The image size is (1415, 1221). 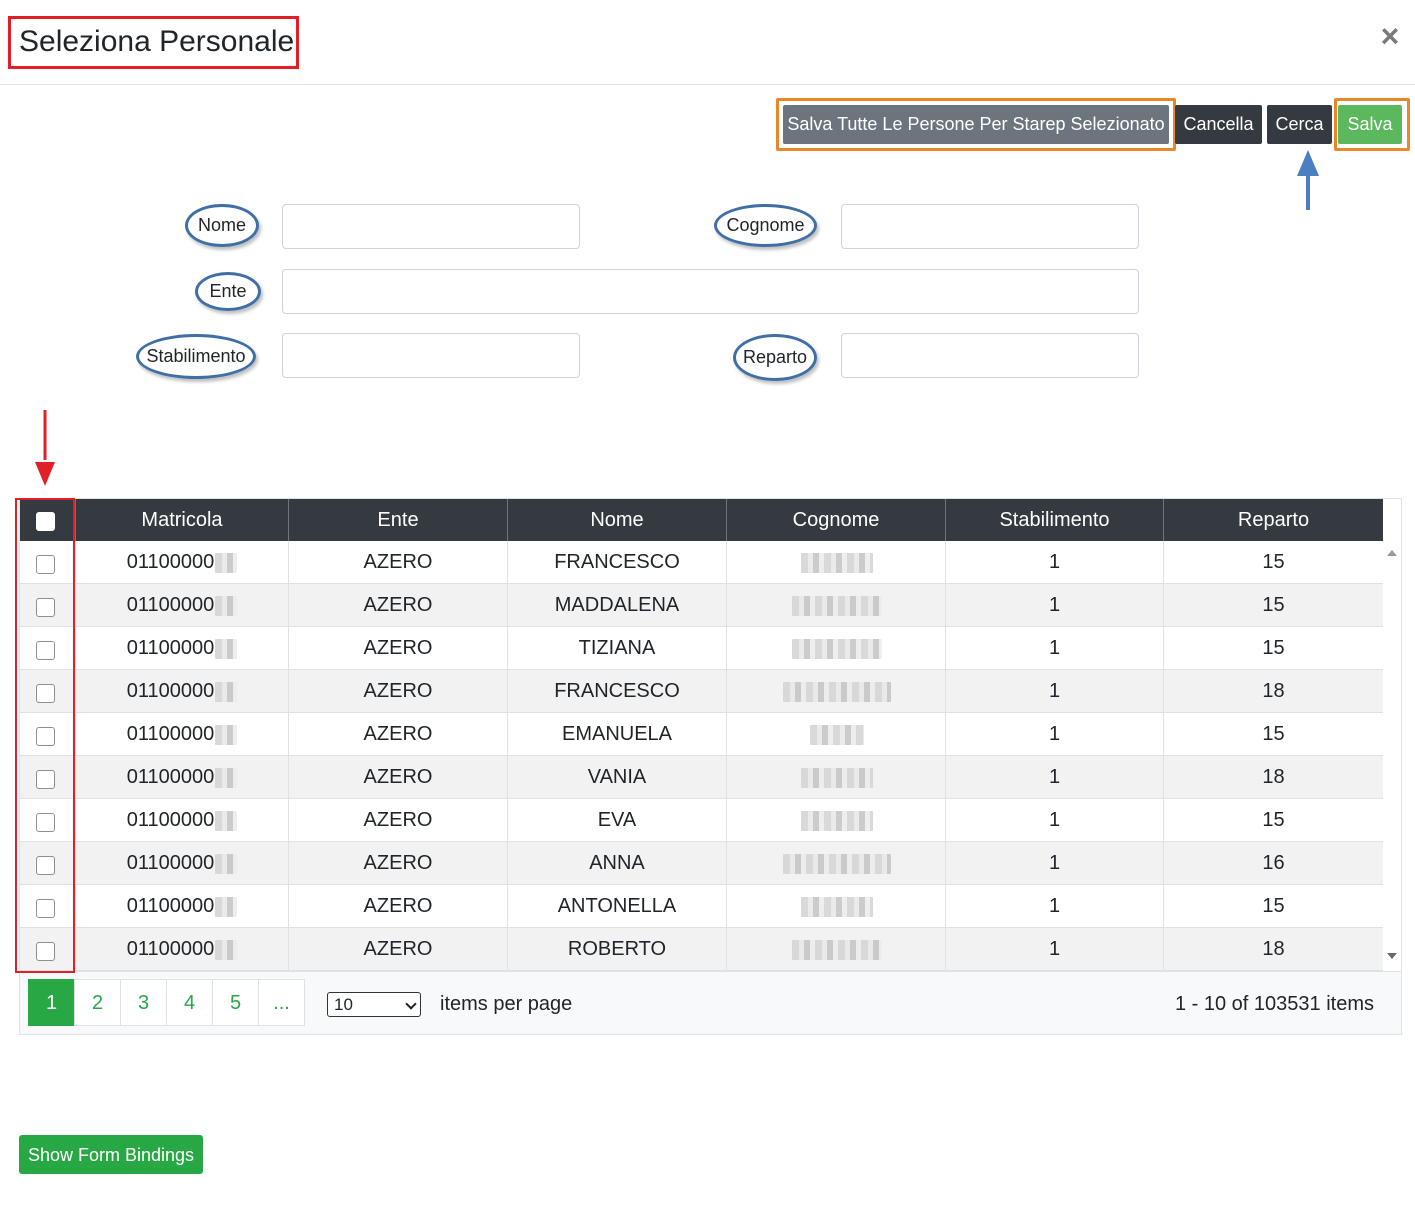 What do you see at coordinates (398, 520) in the screenshot?
I see `column-header-ente: Ente` at bounding box center [398, 520].